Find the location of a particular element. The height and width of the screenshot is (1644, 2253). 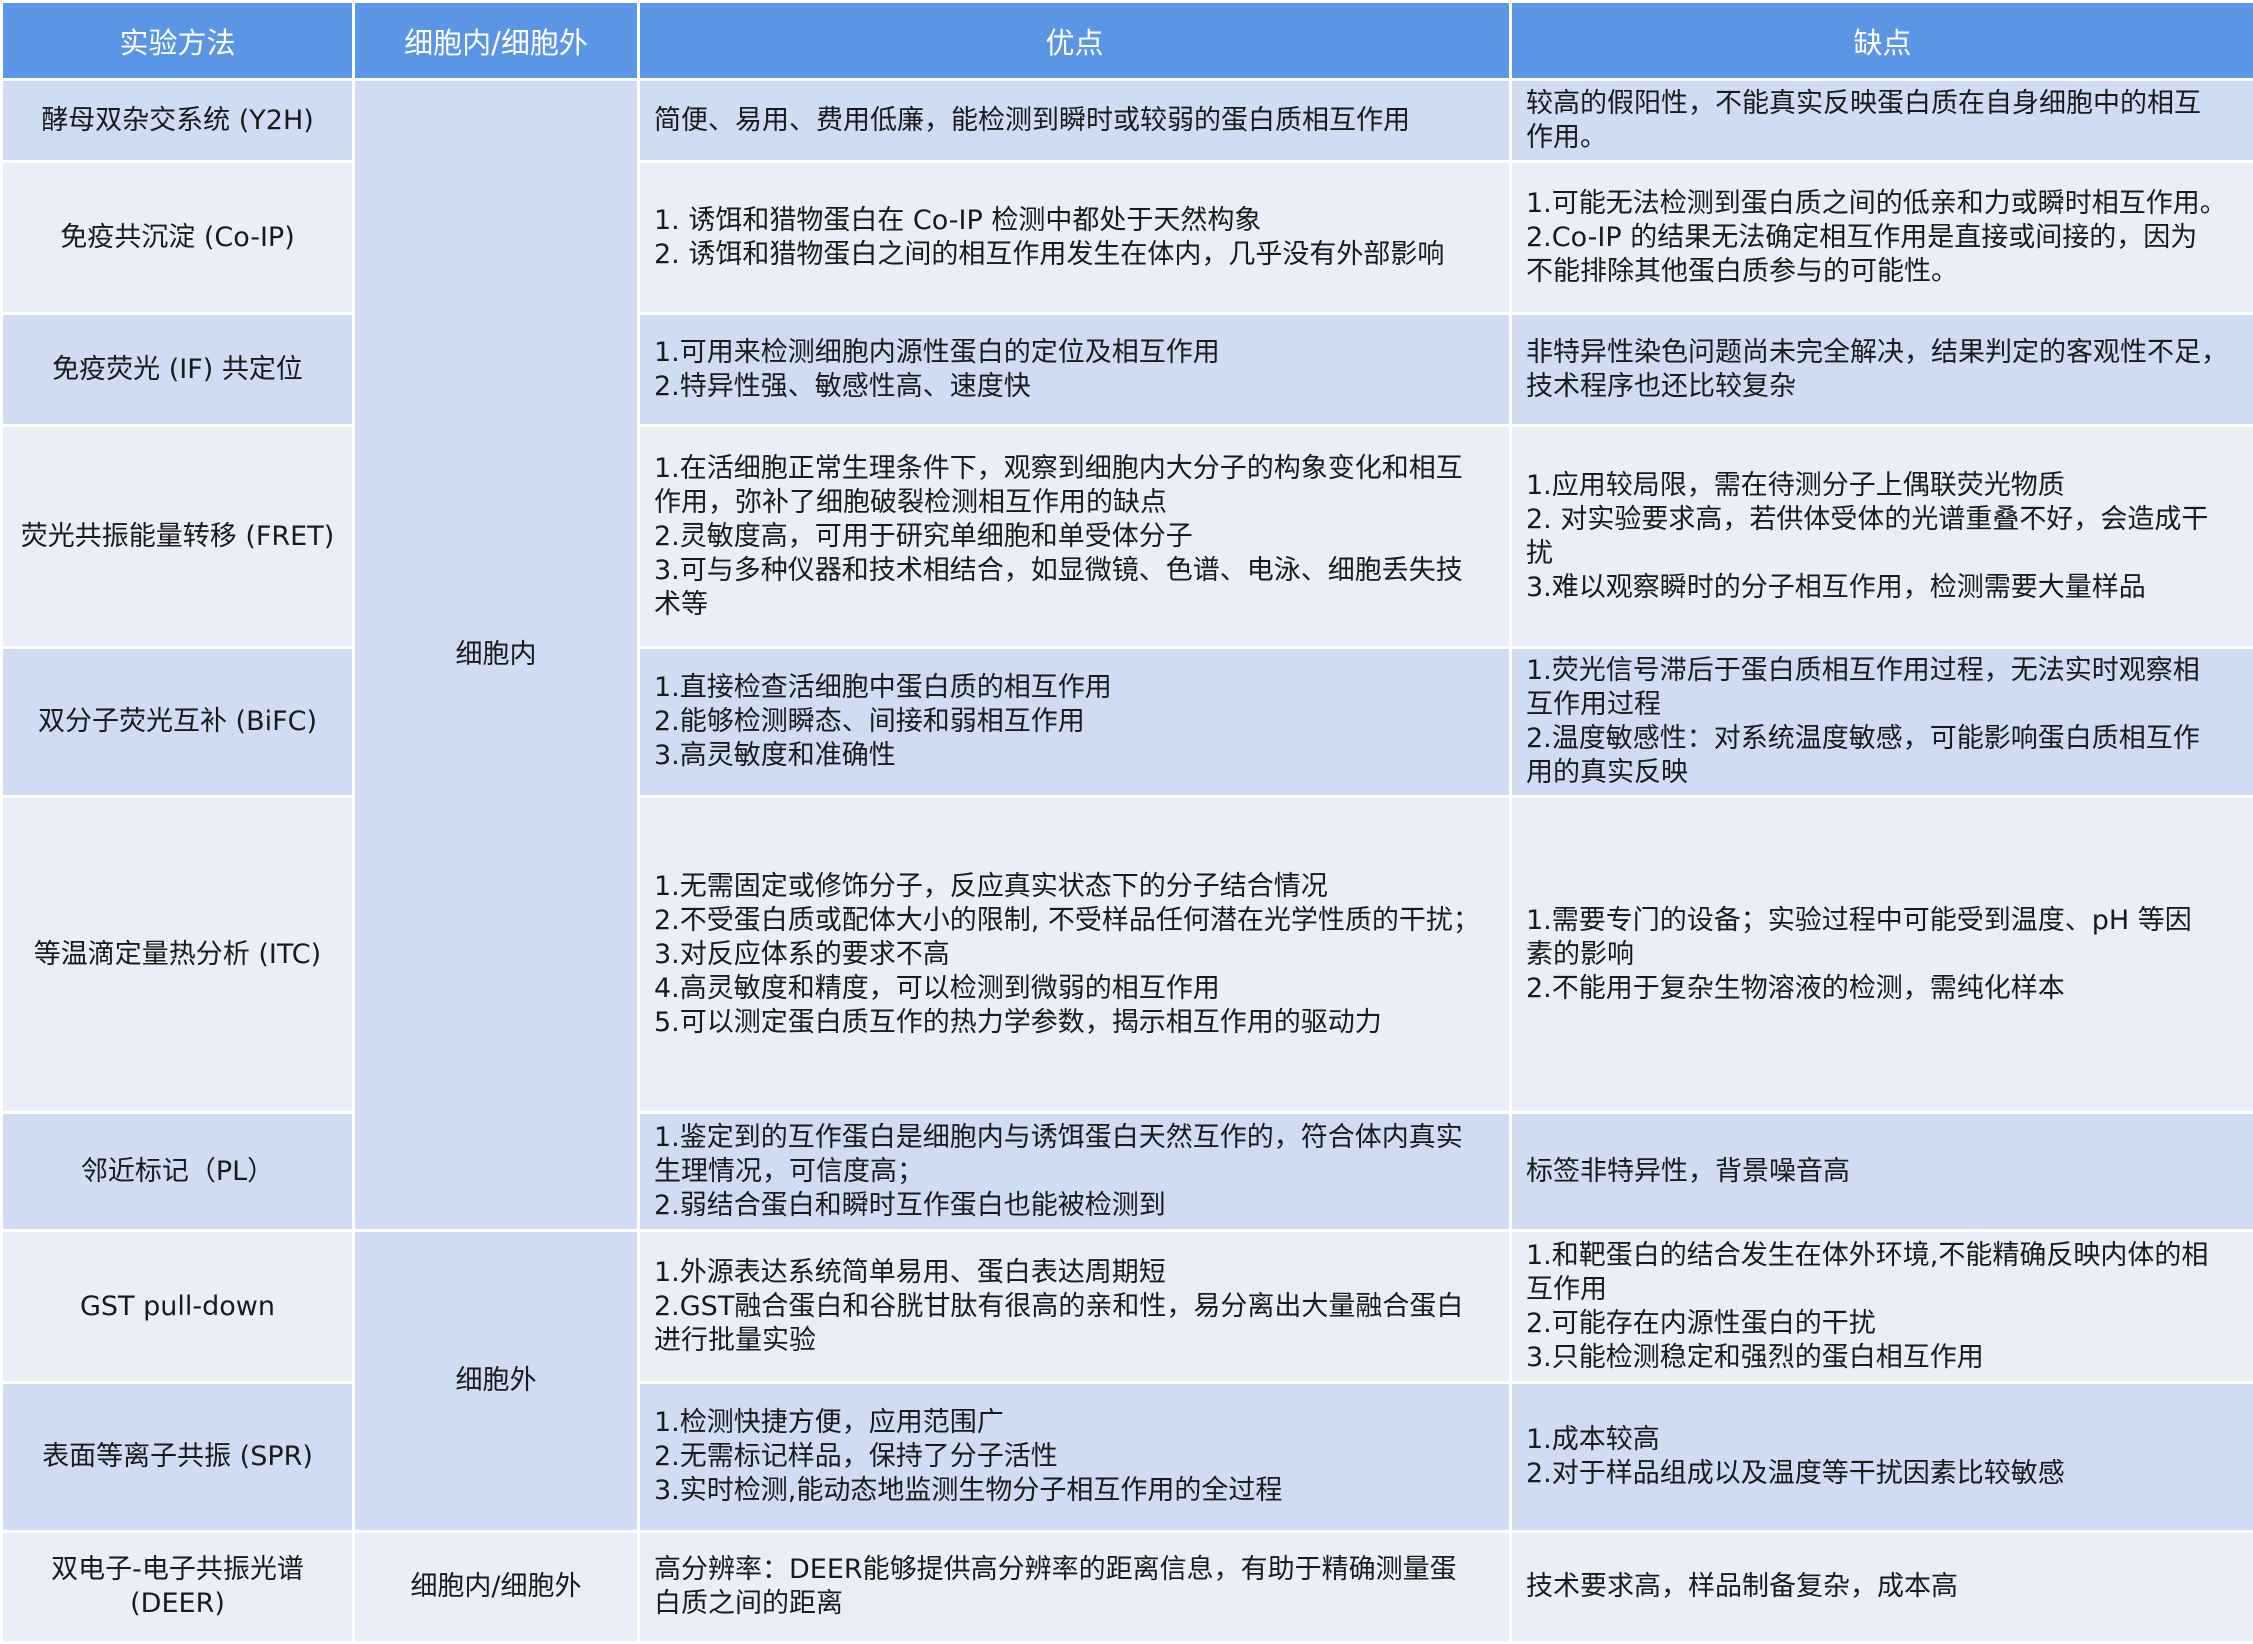

method-cell: 表面等离子共振 (SPR) is located at coordinates (178, 1457).